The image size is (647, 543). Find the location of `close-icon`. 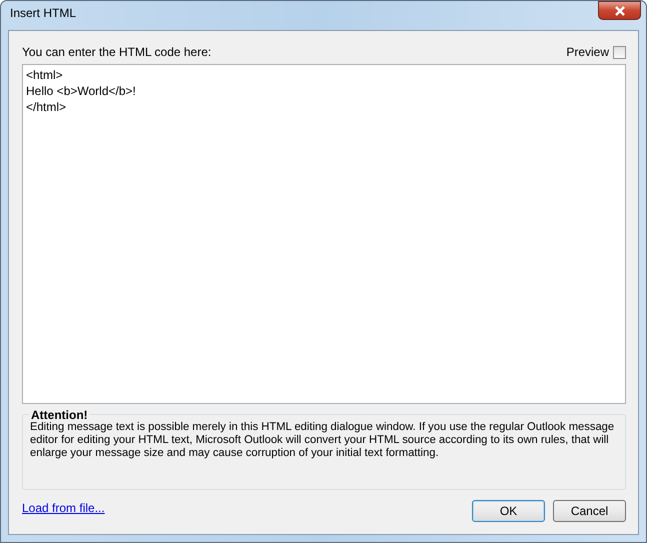

close-icon is located at coordinates (620, 11).